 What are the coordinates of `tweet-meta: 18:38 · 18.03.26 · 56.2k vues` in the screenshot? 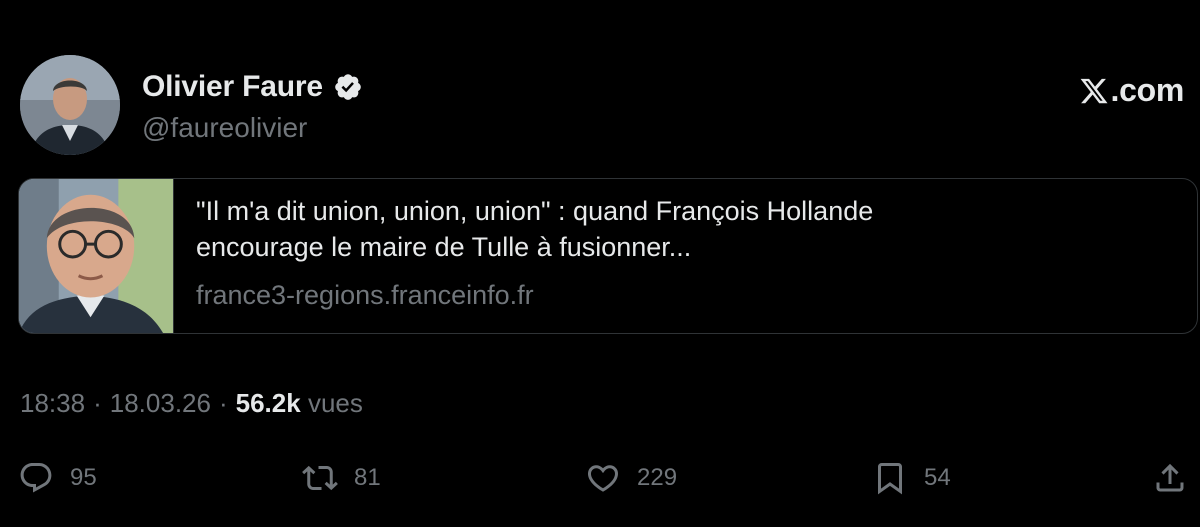 It's located at (191, 403).